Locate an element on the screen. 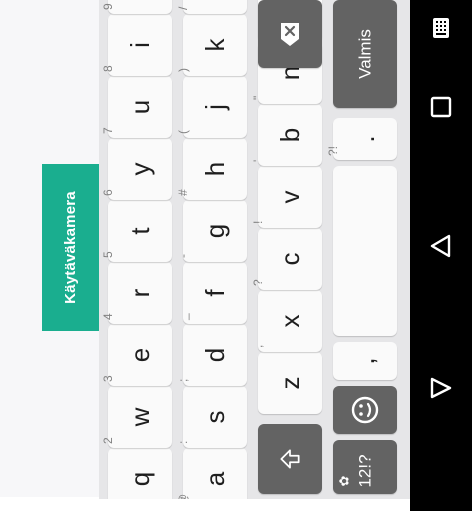  backspace-icon is located at coordinates (290, 34).